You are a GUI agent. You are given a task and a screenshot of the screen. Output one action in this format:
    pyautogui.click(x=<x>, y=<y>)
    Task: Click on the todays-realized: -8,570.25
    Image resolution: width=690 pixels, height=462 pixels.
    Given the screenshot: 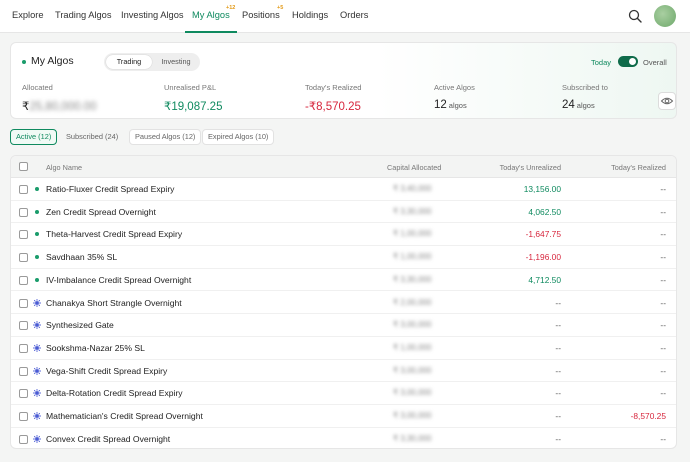 What is the action you would take?
    pyautogui.click(x=648, y=416)
    